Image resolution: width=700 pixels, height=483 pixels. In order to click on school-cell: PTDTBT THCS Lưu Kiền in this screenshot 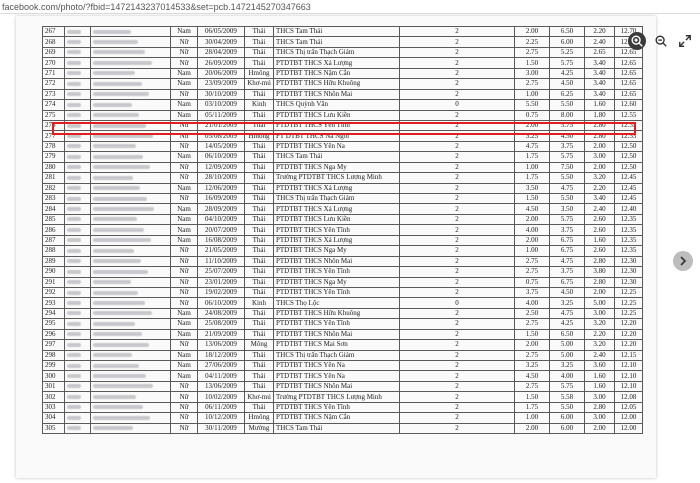, I will do `click(336, 115)`.